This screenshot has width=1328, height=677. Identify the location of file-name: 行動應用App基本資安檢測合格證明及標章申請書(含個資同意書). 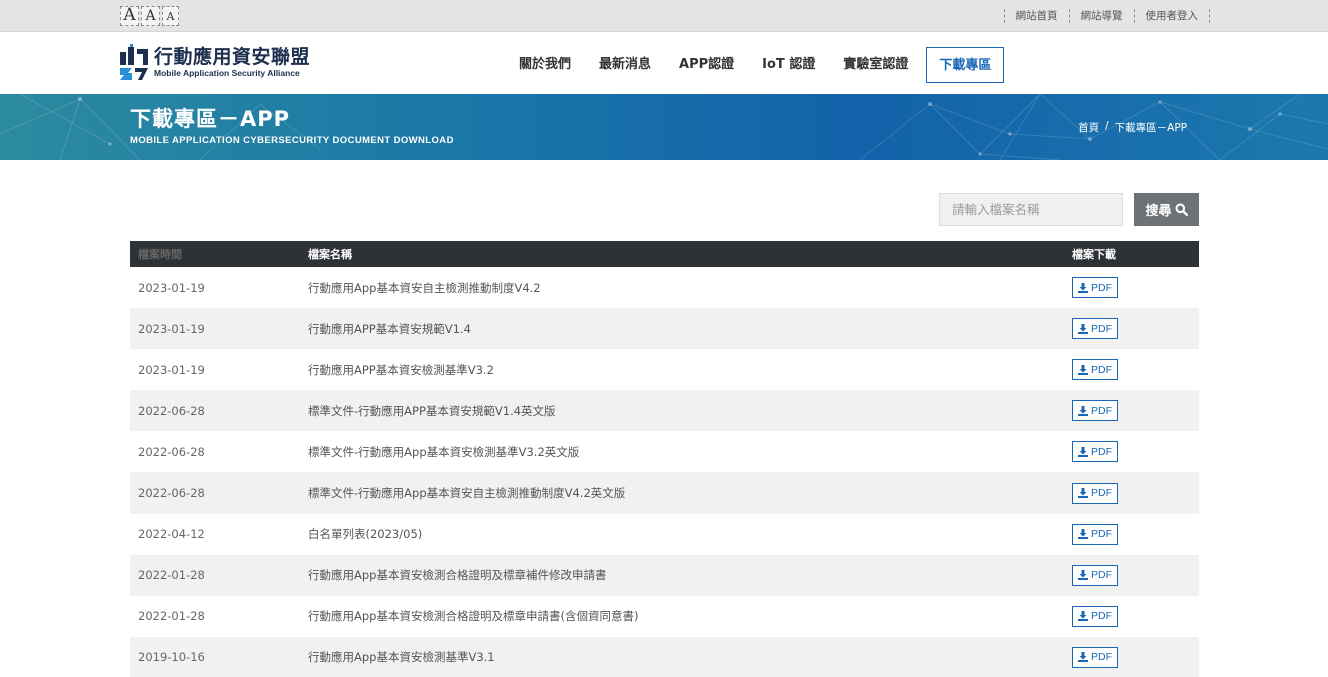
(473, 616).